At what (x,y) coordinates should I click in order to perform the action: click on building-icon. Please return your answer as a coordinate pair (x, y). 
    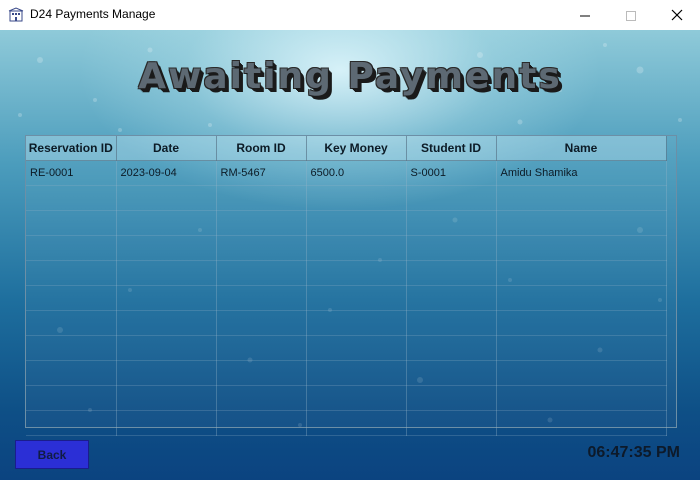
    Looking at the image, I should click on (16, 15).